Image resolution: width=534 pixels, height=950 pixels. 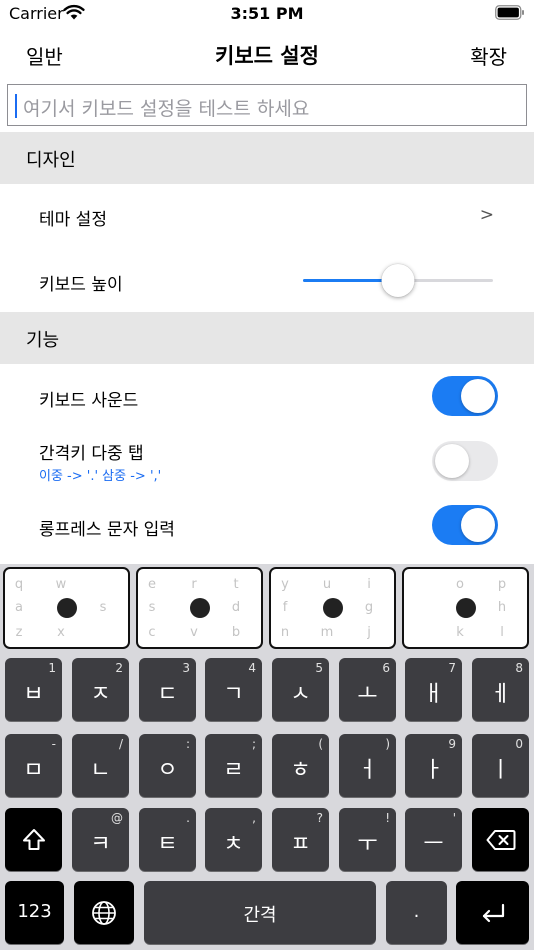 I want to click on letter-key: ㅐ7, so click(x=433, y=689).